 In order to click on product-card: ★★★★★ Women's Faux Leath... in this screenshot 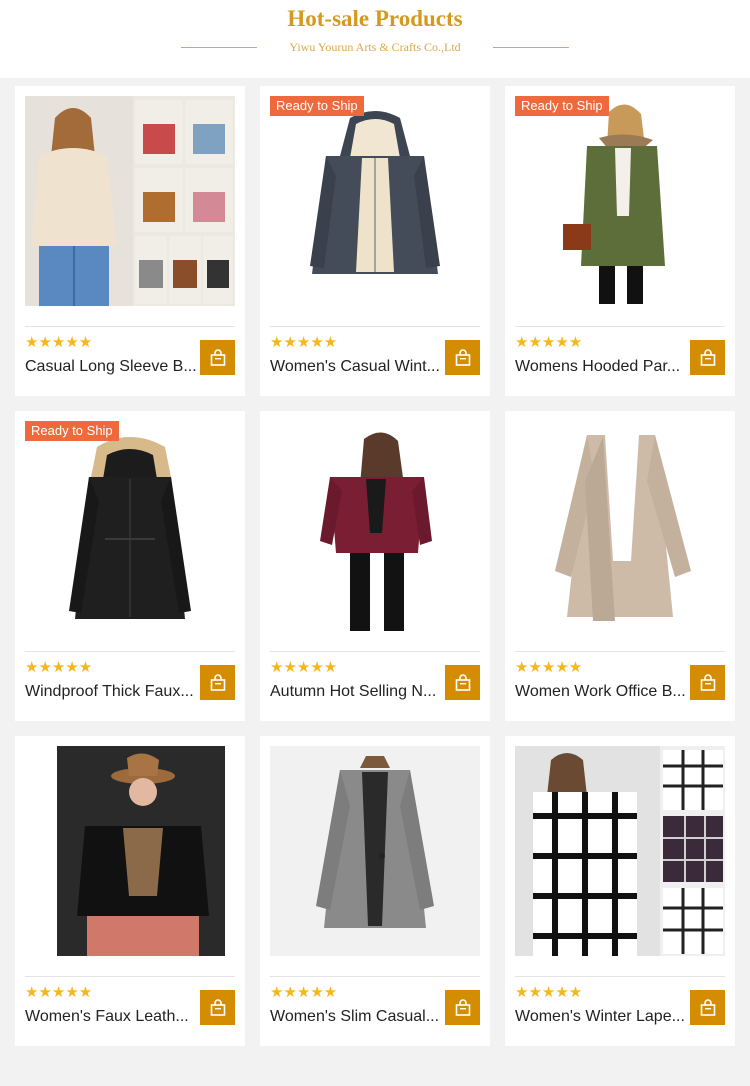, I will do `click(130, 891)`.